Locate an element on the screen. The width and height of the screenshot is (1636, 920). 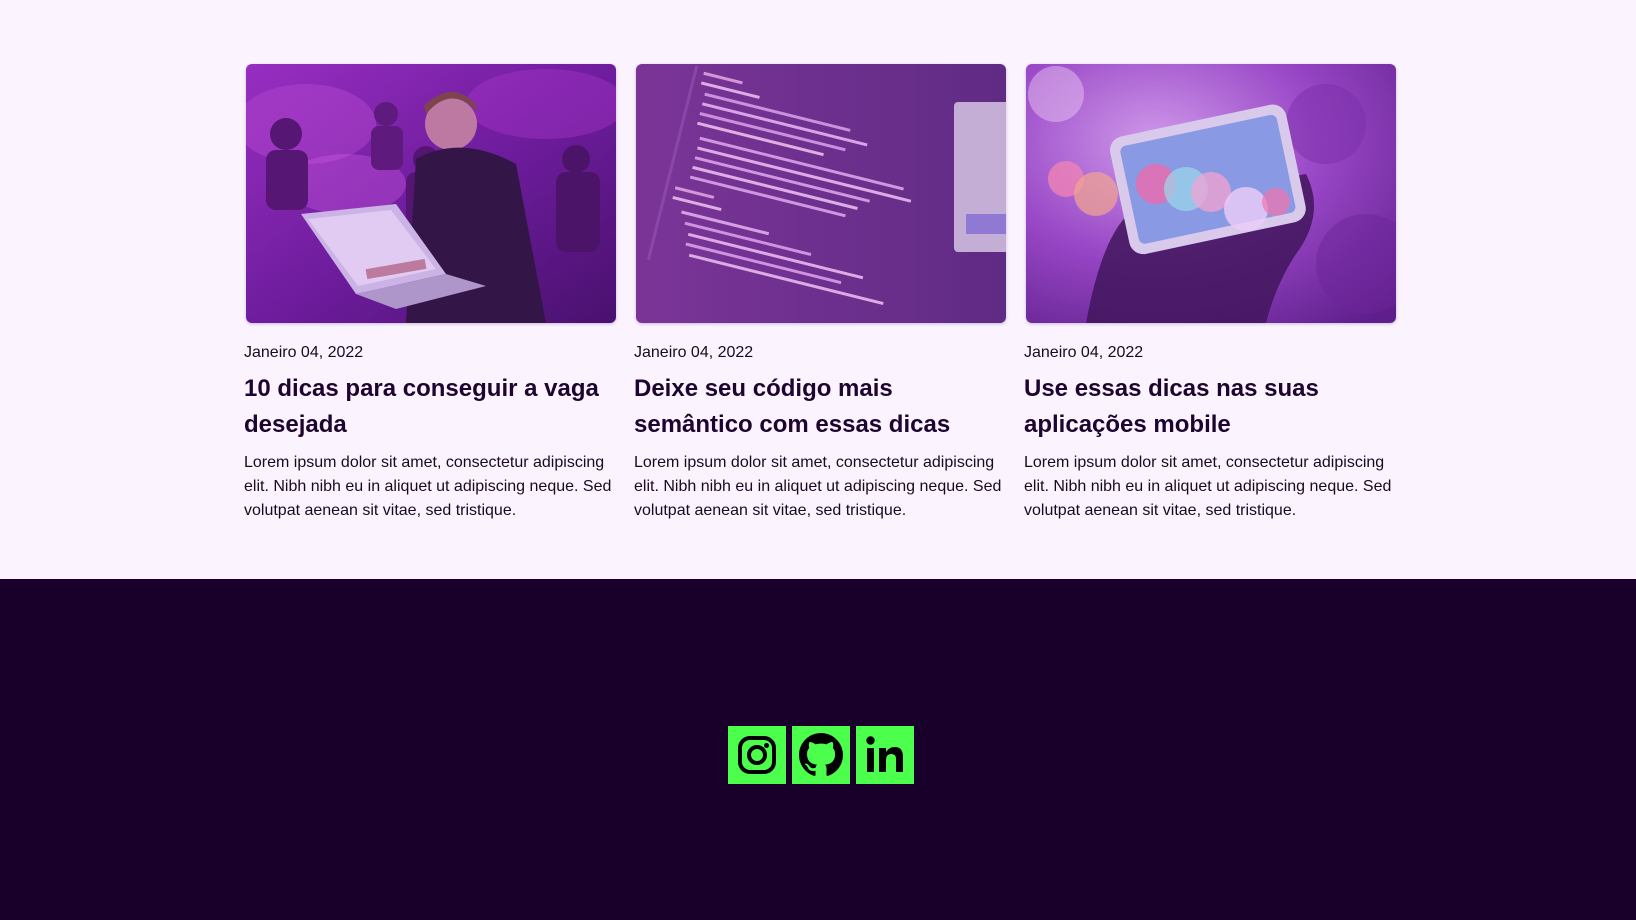
instagram-link is located at coordinates (757, 755).